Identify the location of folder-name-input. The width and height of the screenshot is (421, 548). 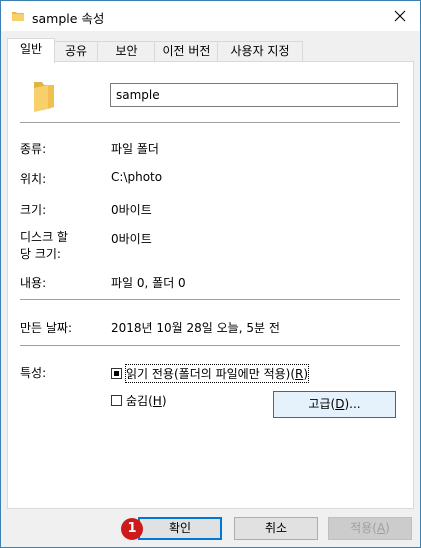
(254, 95).